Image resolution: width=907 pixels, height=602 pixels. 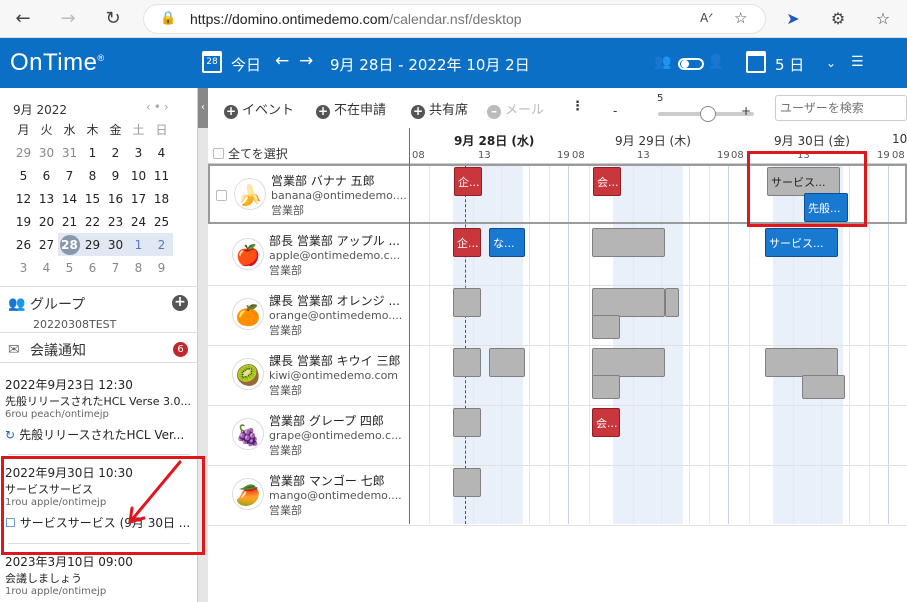 What do you see at coordinates (23, 244) in the screenshot?
I see `mini-day: 26` at bounding box center [23, 244].